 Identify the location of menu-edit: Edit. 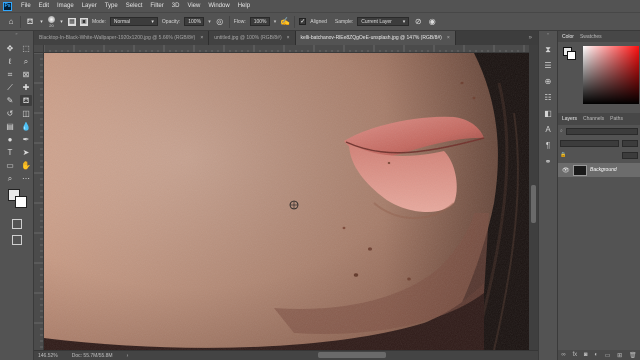
(44, 6).